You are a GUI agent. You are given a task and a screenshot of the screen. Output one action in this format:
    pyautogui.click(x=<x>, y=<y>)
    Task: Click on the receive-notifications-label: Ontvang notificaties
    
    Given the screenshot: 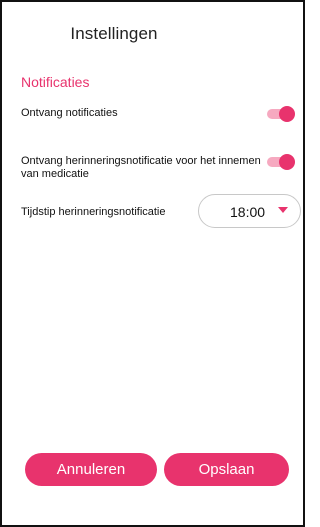 What is the action you would take?
    pyautogui.click(x=69, y=113)
    